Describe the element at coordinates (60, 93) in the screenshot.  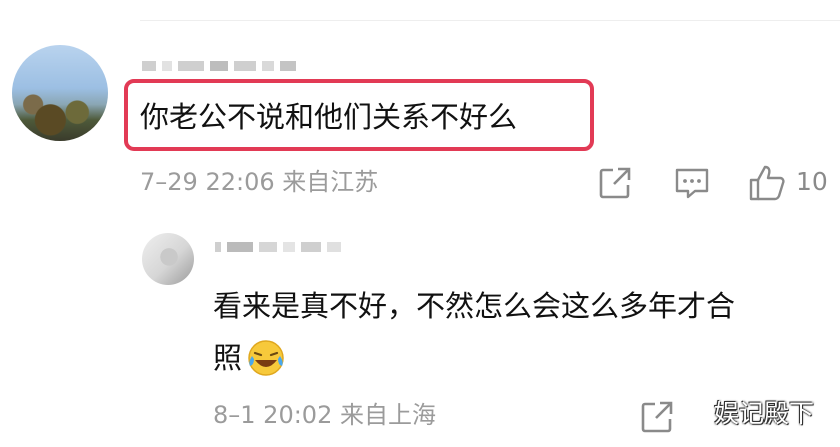
I see `avatar` at that location.